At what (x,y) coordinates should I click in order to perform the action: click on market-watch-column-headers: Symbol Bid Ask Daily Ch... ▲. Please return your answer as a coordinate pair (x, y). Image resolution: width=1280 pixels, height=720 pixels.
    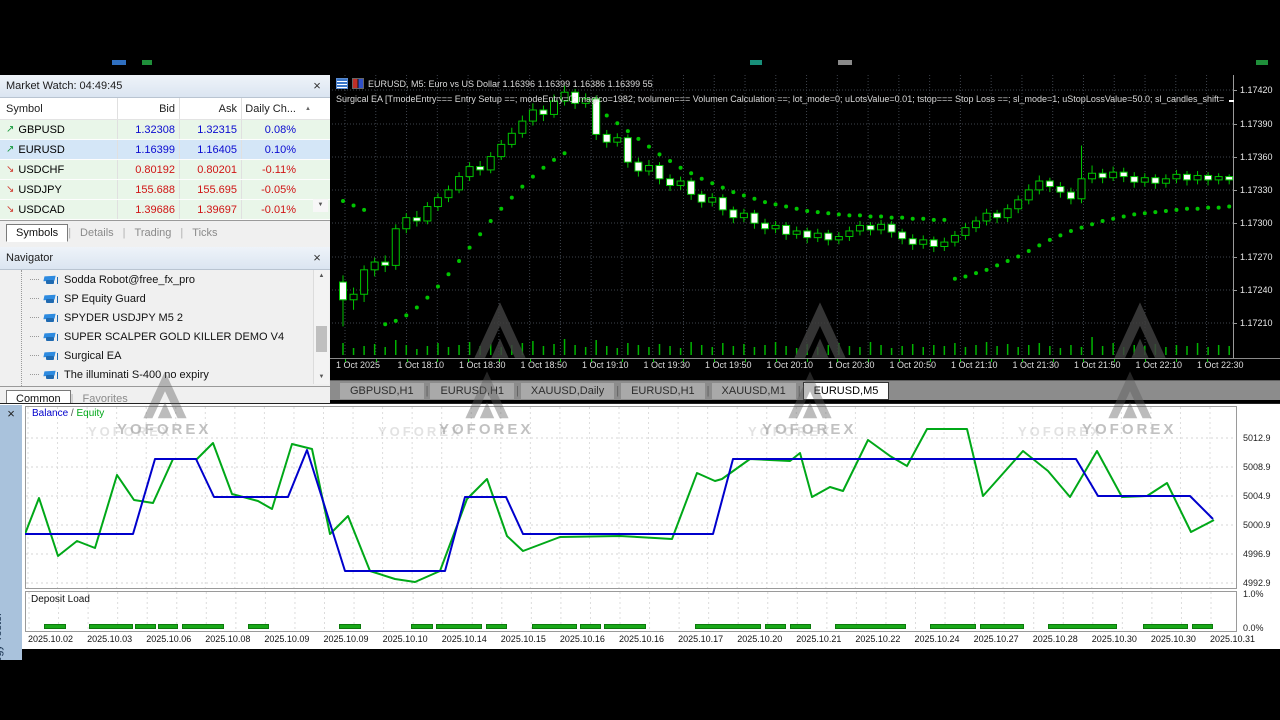
    Looking at the image, I should click on (165, 109).